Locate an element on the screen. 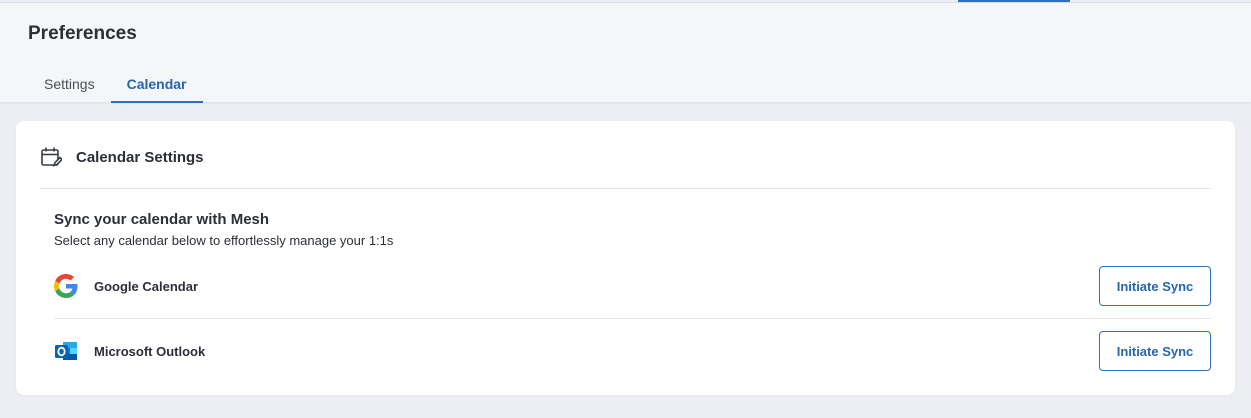  tab-settings: Settings is located at coordinates (69, 84).